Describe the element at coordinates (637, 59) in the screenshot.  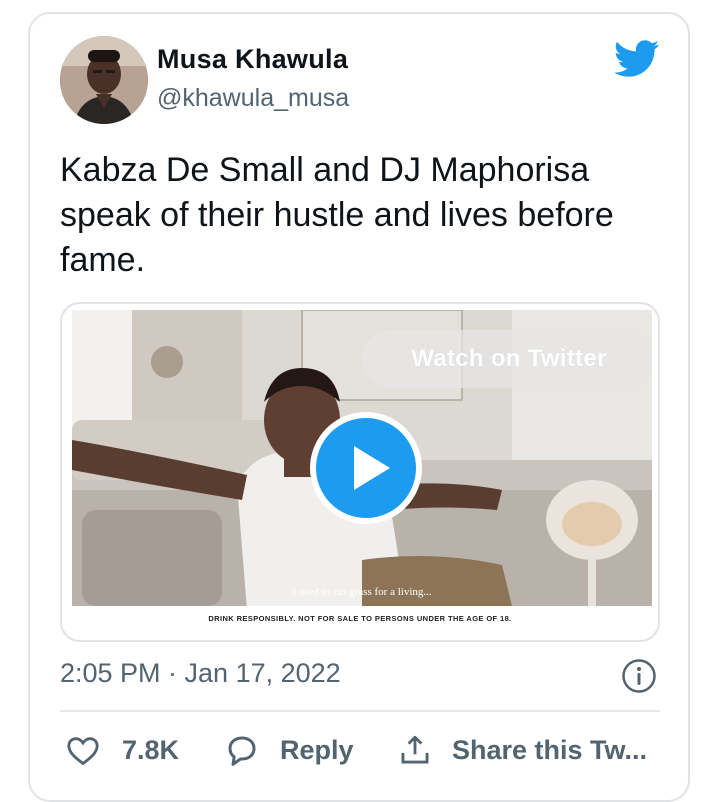
I see `twitter-bird-icon` at that location.